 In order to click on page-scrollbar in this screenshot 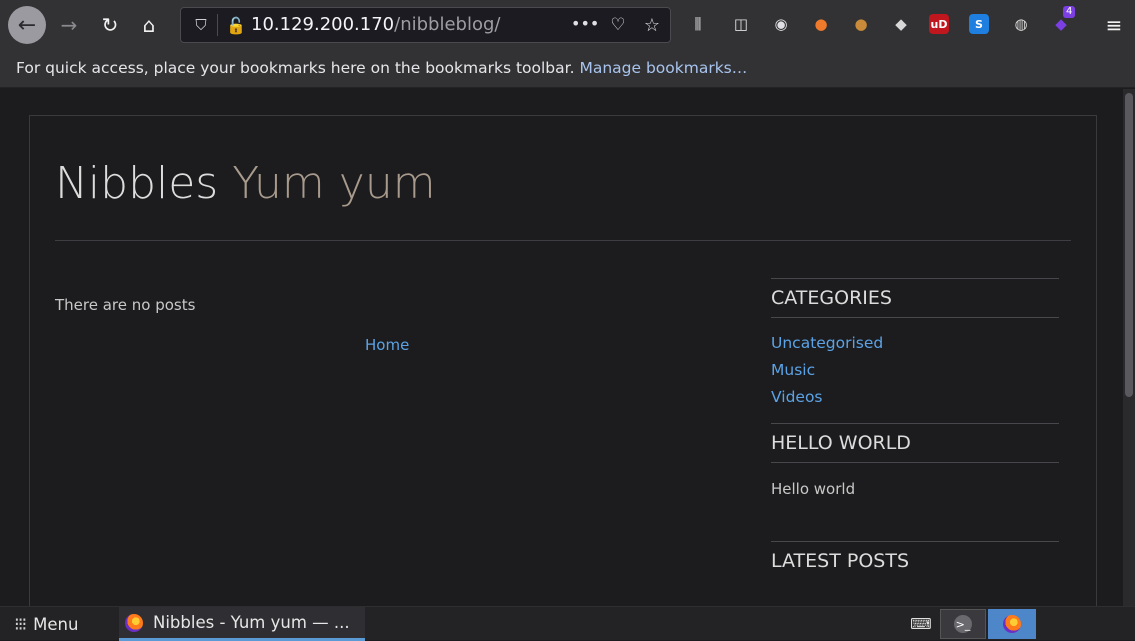, I will do `click(1129, 347)`.